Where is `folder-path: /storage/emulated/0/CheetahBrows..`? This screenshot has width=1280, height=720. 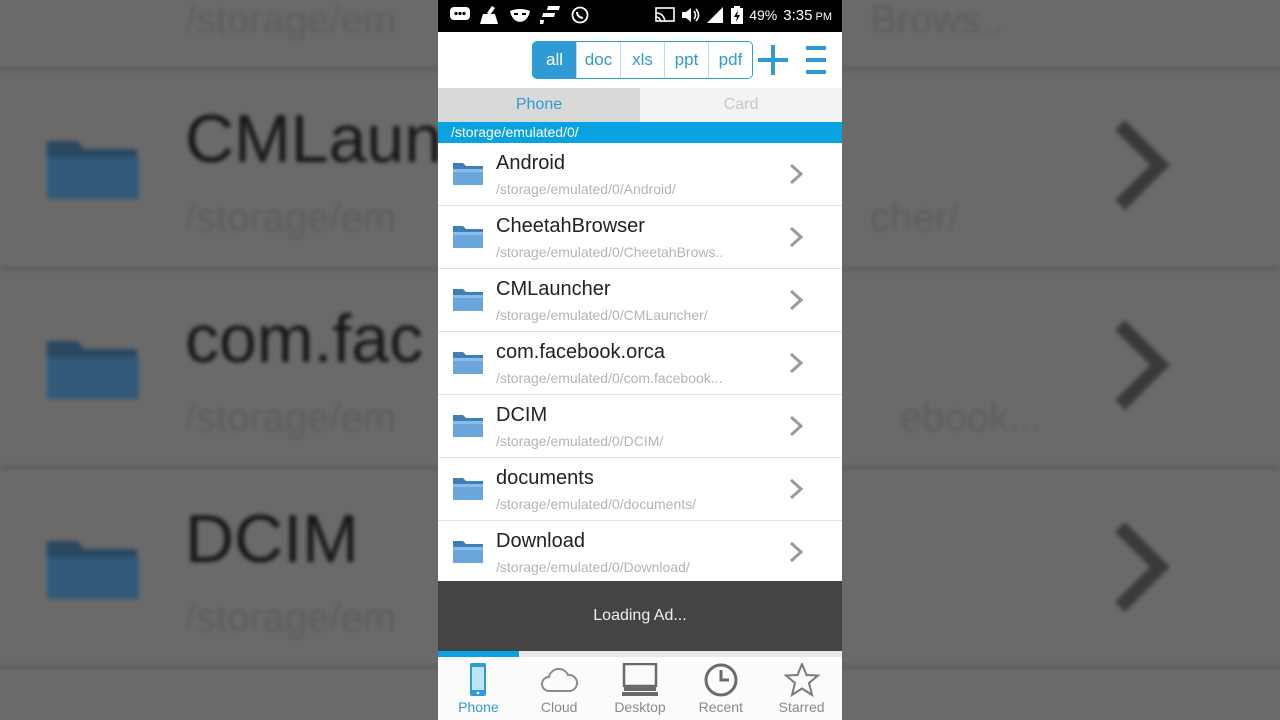 folder-path: /storage/emulated/0/CheetahBrows.. is located at coordinates (610, 252).